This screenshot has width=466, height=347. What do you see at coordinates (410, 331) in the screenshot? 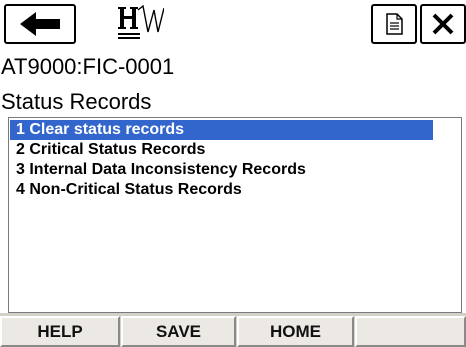
I see `blank-softkey` at bounding box center [410, 331].